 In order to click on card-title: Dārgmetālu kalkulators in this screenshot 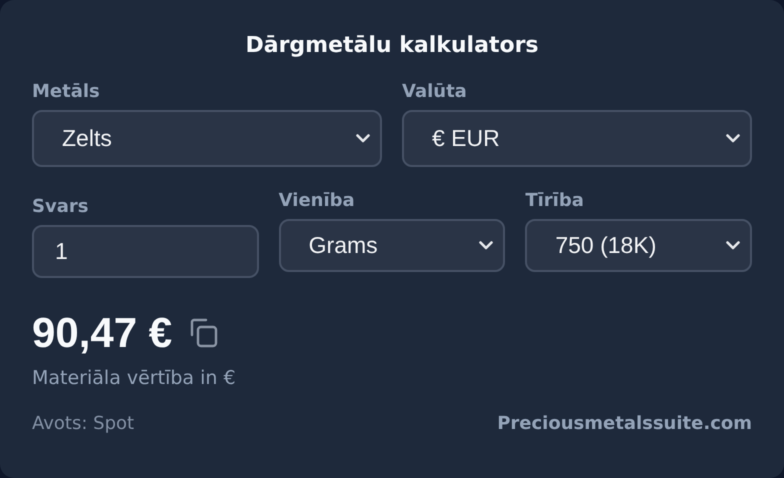, I will do `click(392, 46)`.